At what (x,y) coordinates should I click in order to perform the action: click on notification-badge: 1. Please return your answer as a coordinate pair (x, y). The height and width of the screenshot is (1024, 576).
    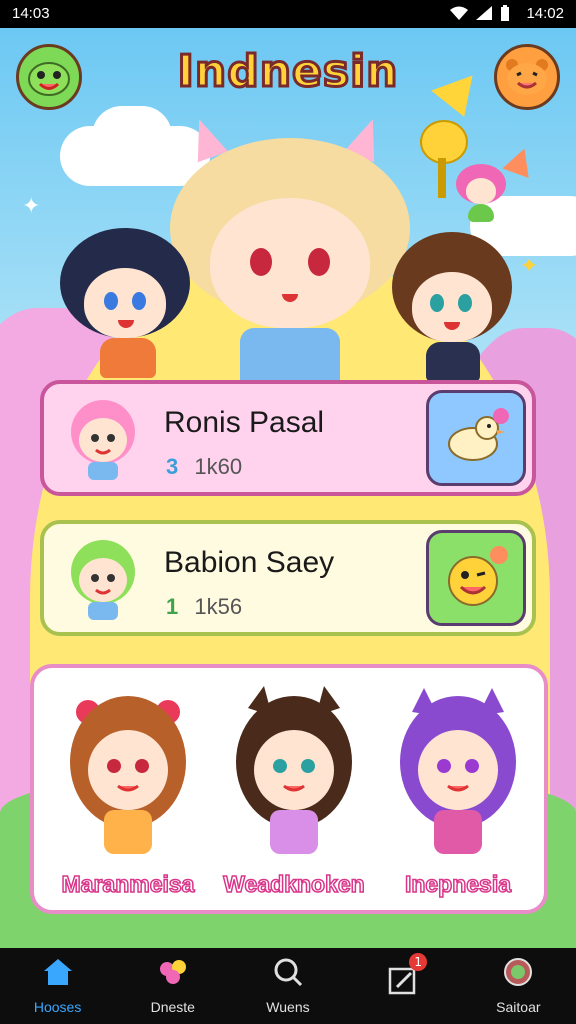
    Looking at the image, I should click on (418, 962).